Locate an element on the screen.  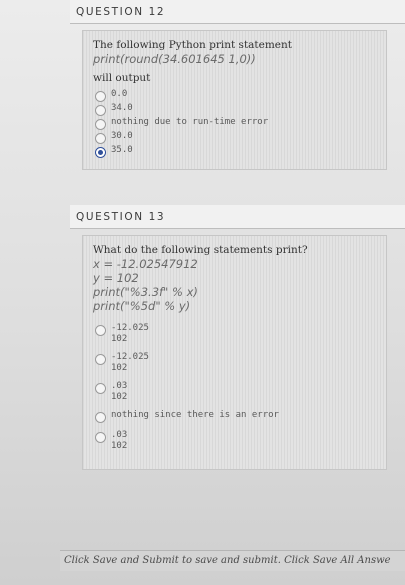
q12-option-3: nothing due to run-time error is located at coordinates (235, 123).